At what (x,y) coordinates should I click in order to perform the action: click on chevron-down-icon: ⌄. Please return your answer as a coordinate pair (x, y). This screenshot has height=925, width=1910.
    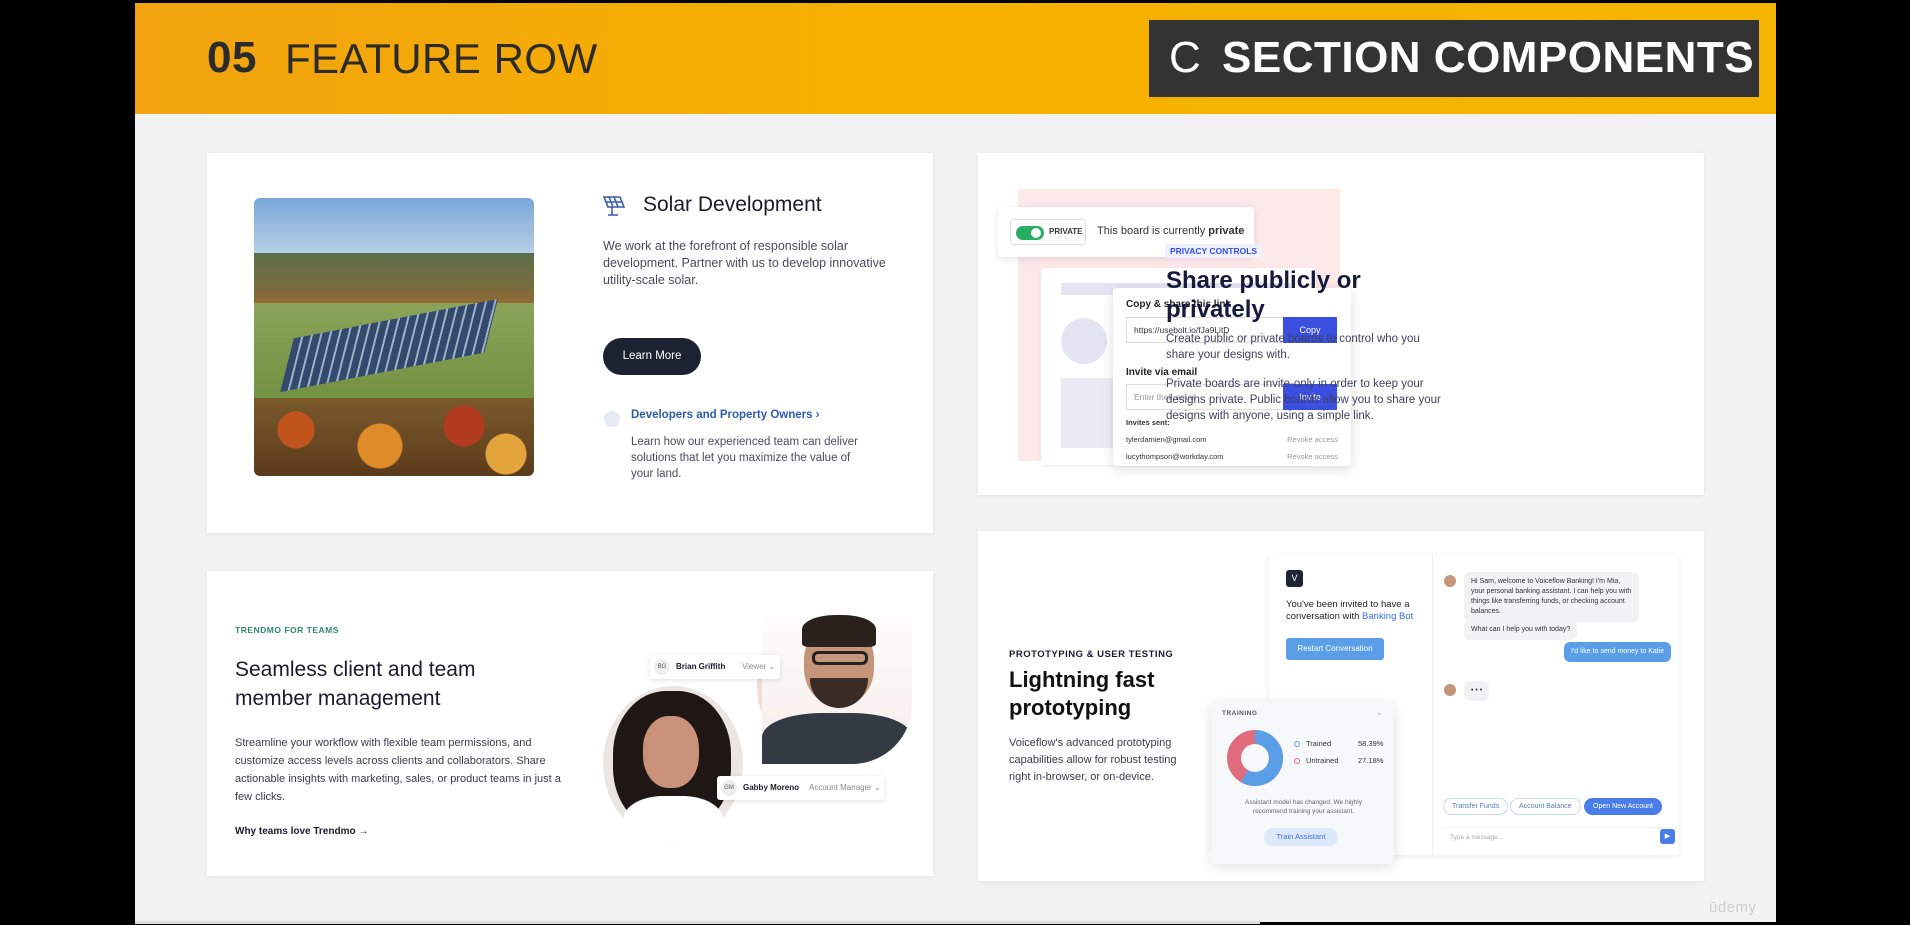
    Looking at the image, I should click on (1379, 712).